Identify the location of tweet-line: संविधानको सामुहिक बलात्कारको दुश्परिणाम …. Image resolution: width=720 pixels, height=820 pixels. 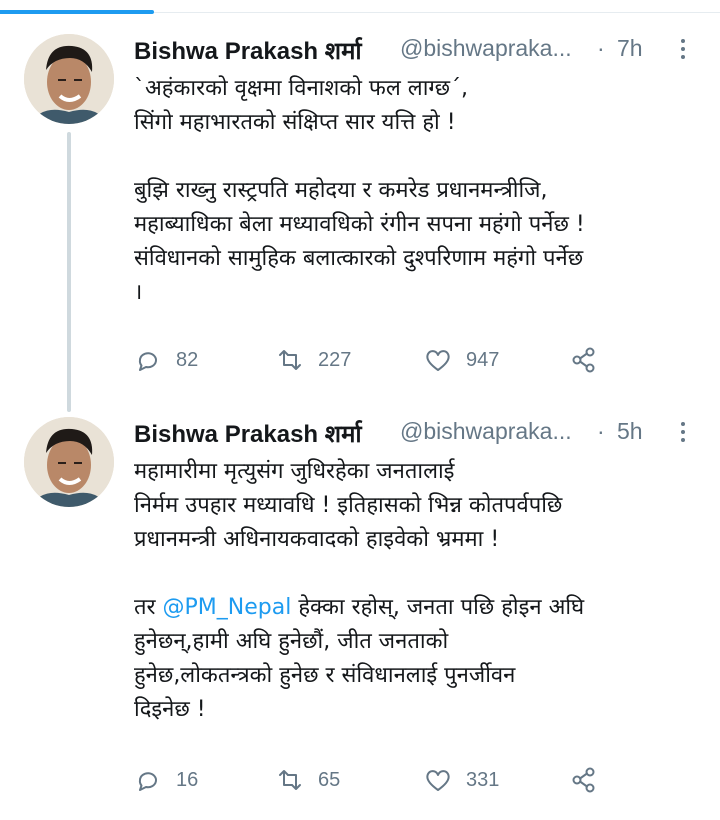
(359, 258).